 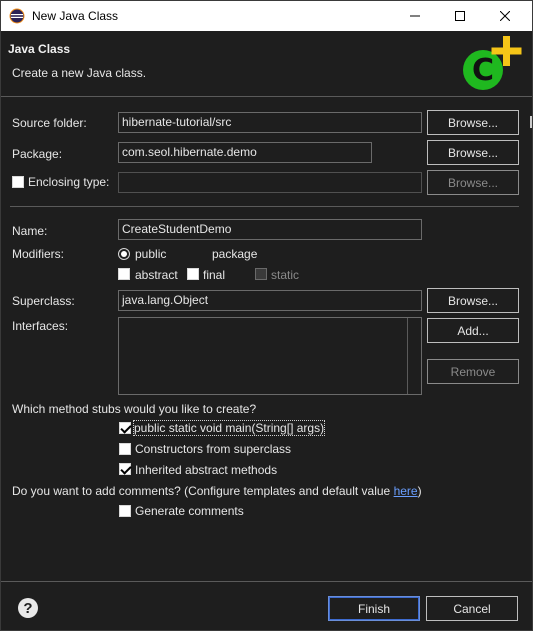 I want to click on source-folder-input: hibernate-tutorial/src, so click(x=270, y=122).